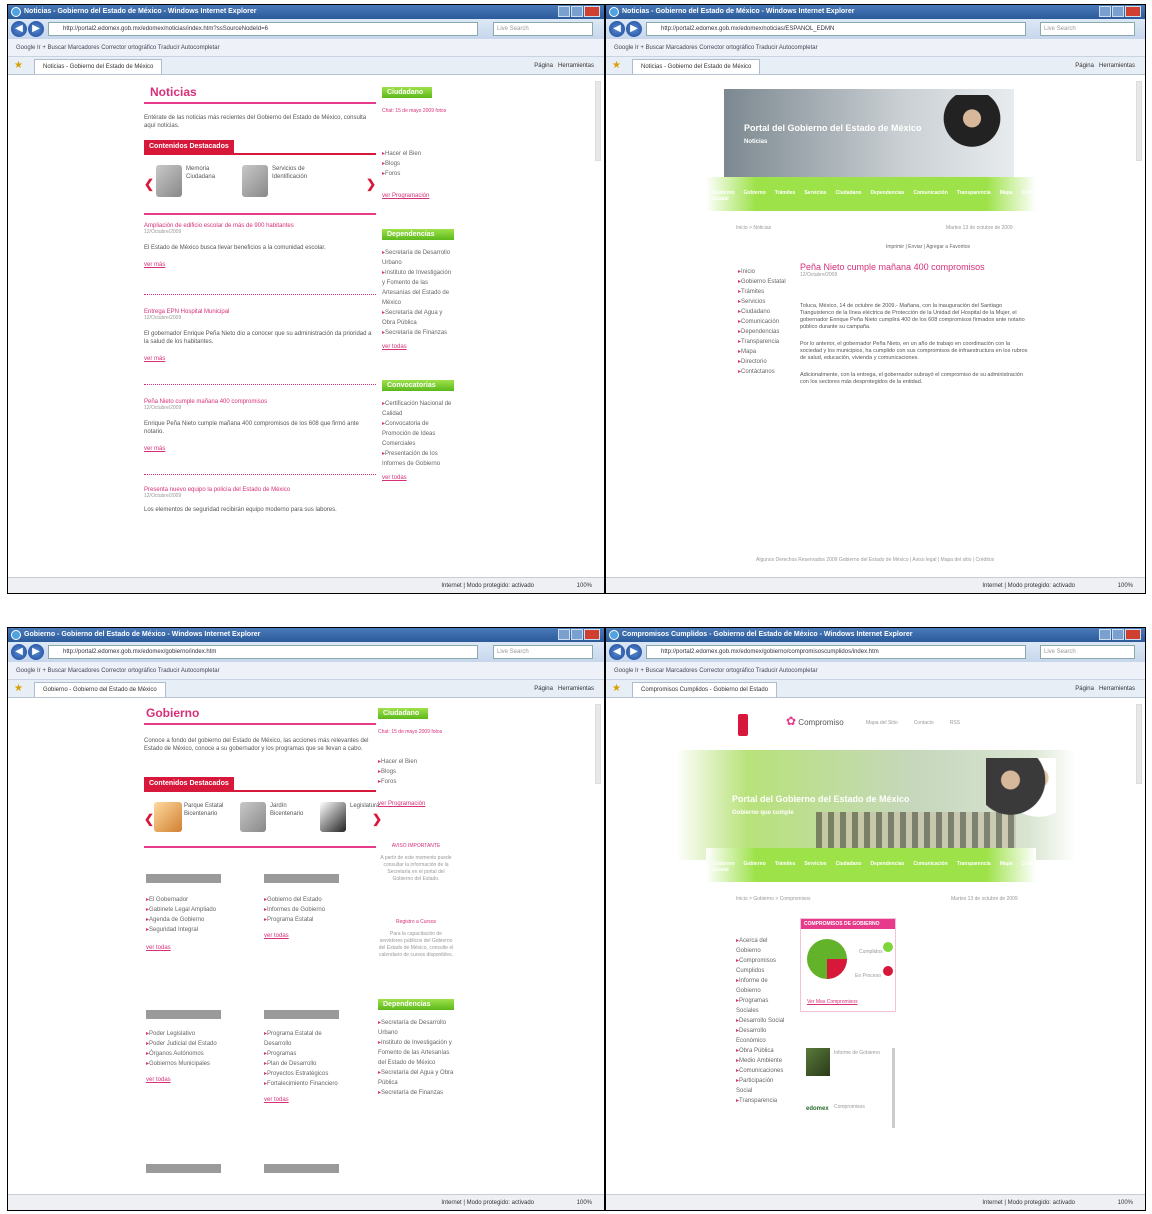 This screenshot has width=1152, height=1214. What do you see at coordinates (753, 228) in the screenshot?
I see `breadcrumb: Inicio > Noticias` at bounding box center [753, 228].